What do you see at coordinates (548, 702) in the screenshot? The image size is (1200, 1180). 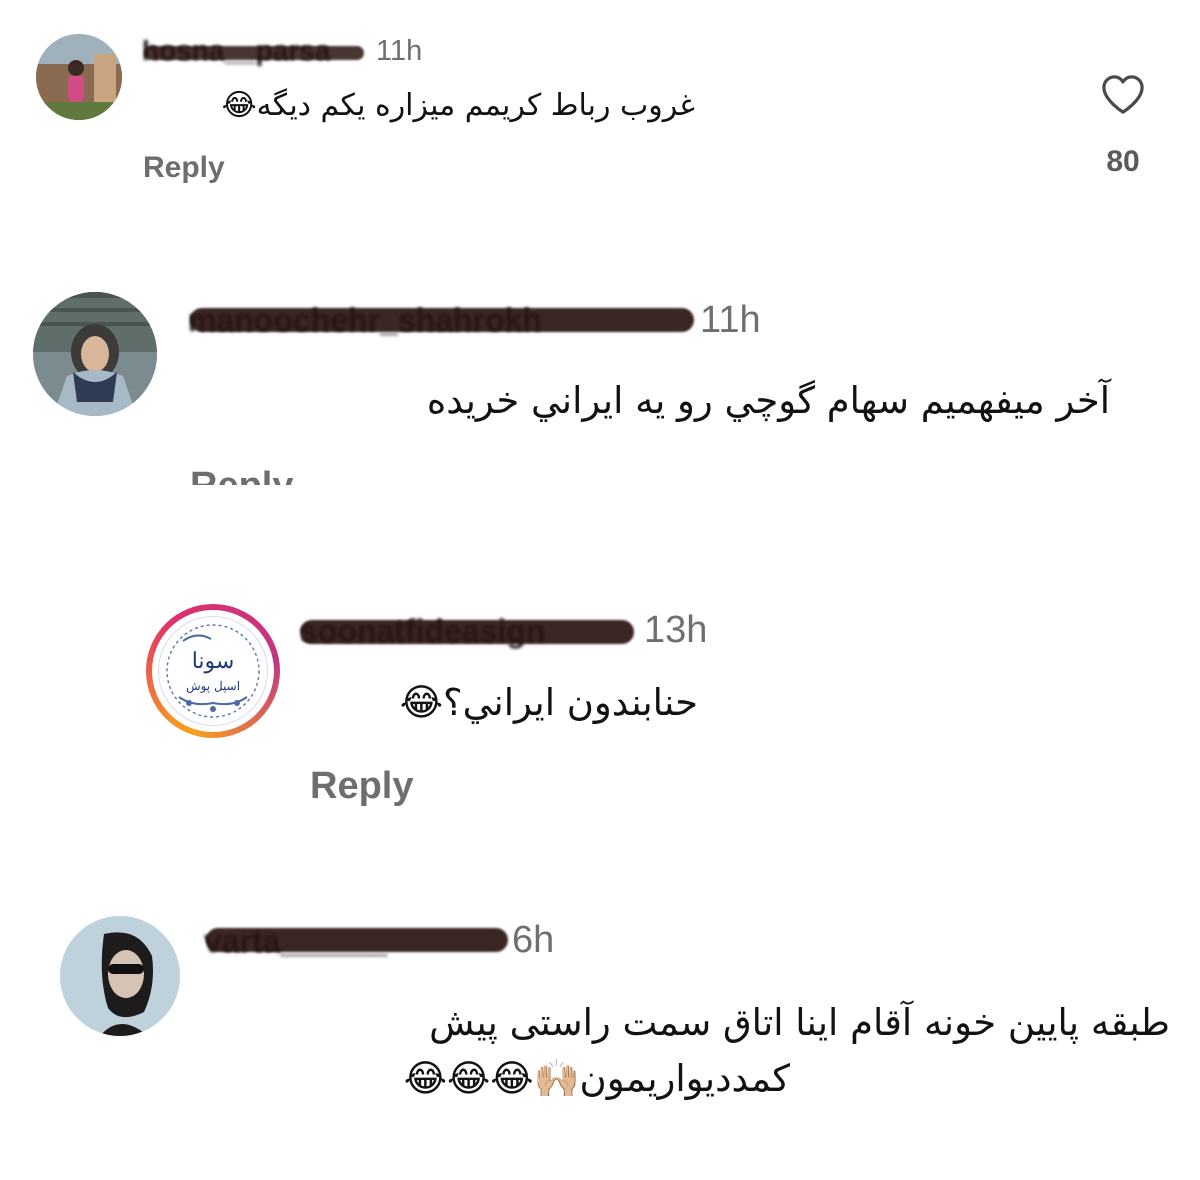 I see `comment-text: حنابندون ايراني؟😂` at bounding box center [548, 702].